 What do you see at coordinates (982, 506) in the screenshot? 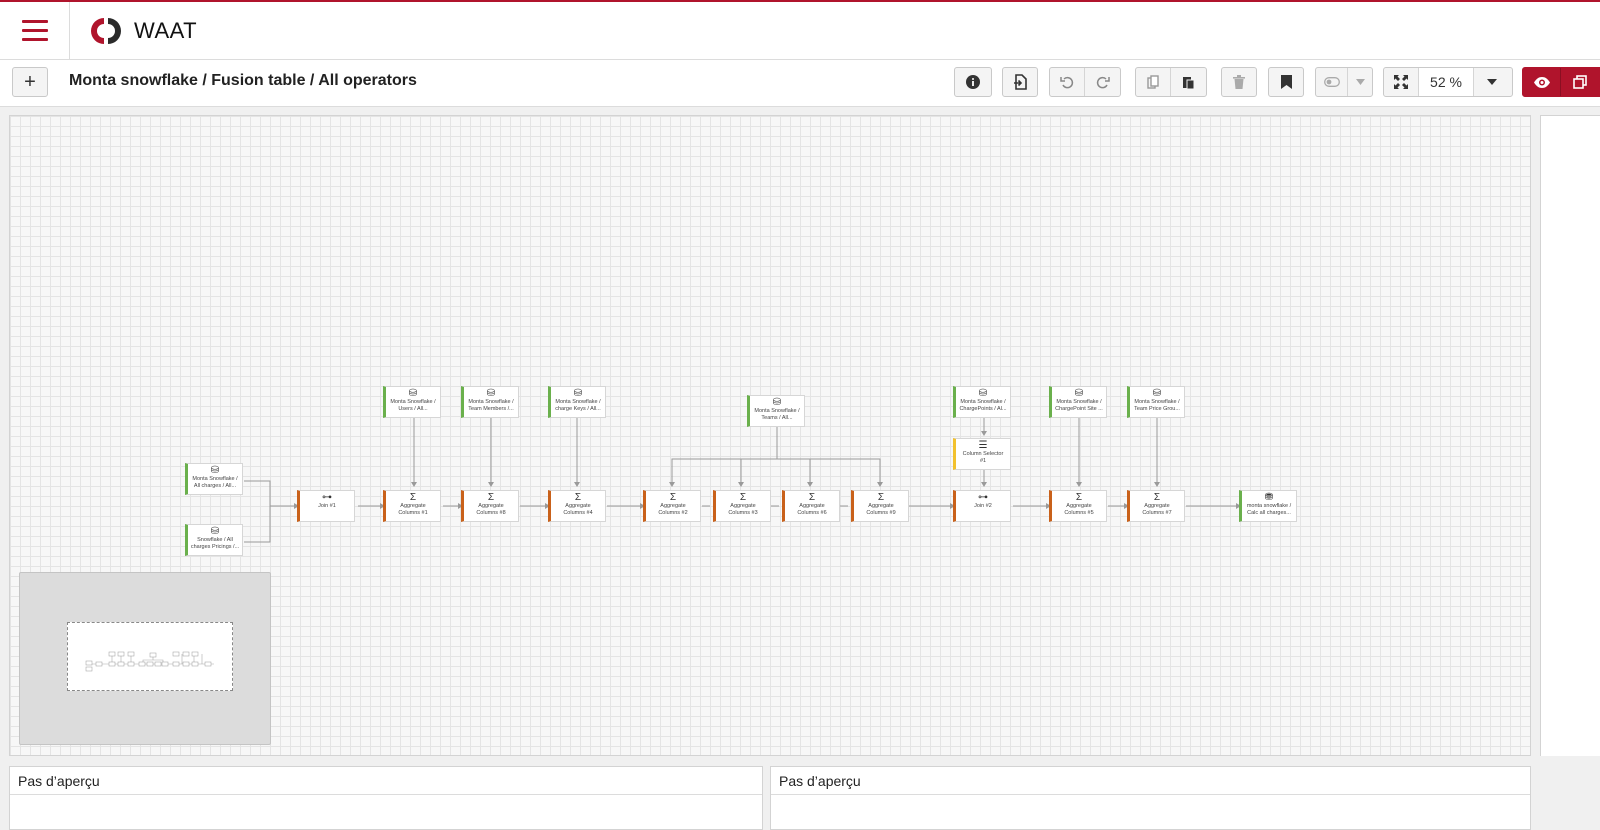
I see `join-node: ⊶ Join #2` at bounding box center [982, 506].